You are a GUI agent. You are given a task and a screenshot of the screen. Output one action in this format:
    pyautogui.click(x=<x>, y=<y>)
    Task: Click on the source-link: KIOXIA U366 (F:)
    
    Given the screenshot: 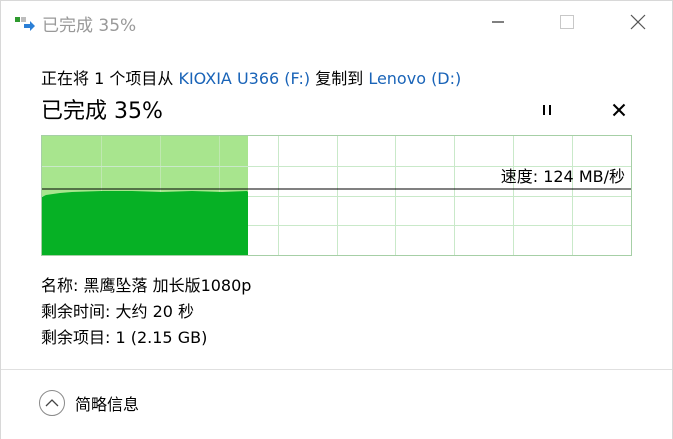 What is the action you would take?
    pyautogui.click(x=244, y=78)
    